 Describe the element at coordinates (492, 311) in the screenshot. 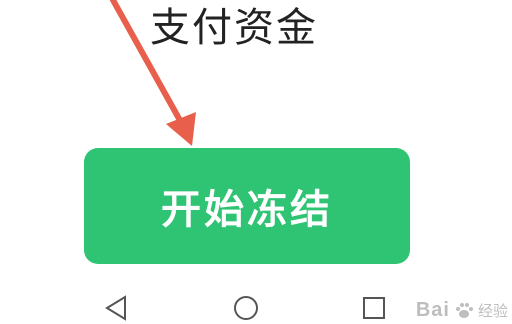

I see `watermark-suffix: 经验` at that location.